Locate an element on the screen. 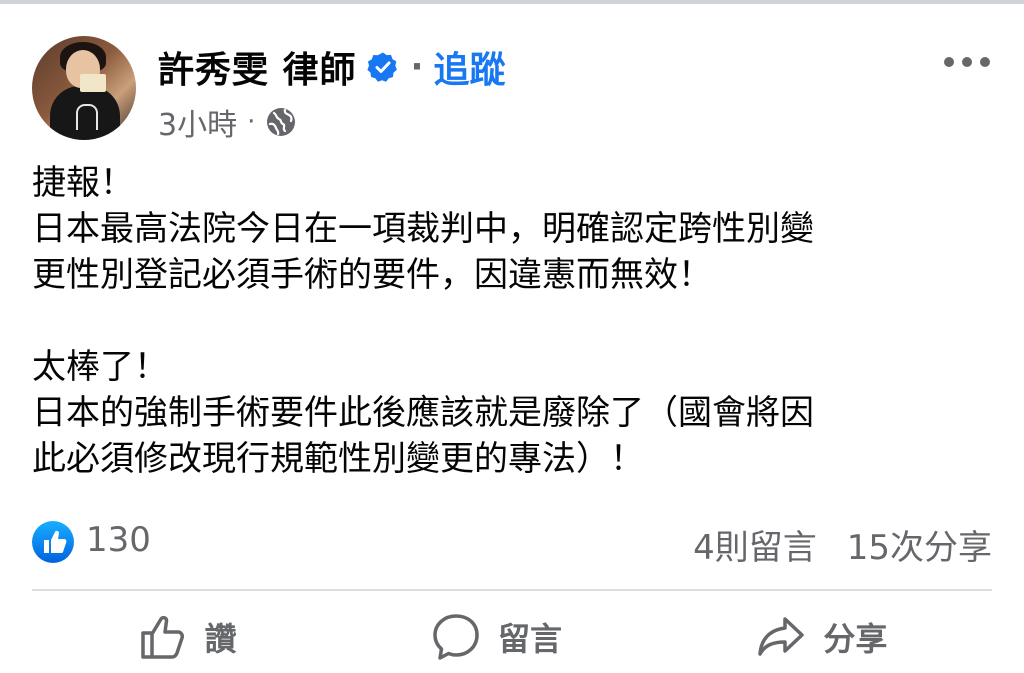 The height and width of the screenshot is (673, 1024). globe-icon is located at coordinates (281, 122).